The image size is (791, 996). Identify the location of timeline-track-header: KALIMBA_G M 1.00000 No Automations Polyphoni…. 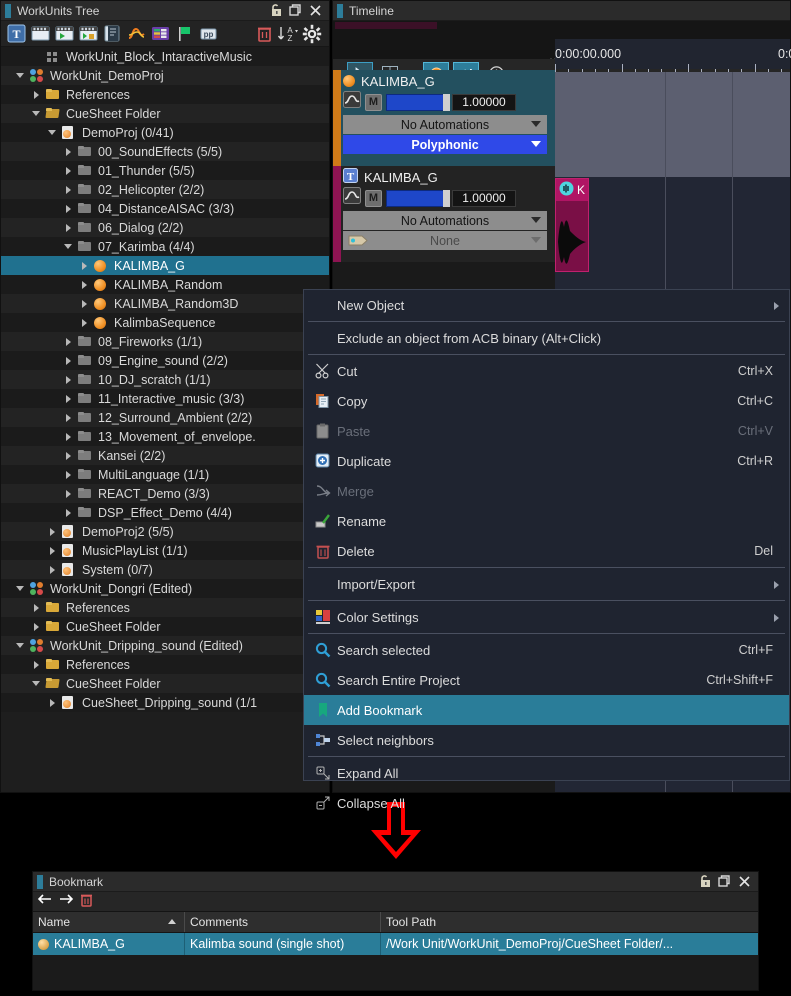
(444, 118).